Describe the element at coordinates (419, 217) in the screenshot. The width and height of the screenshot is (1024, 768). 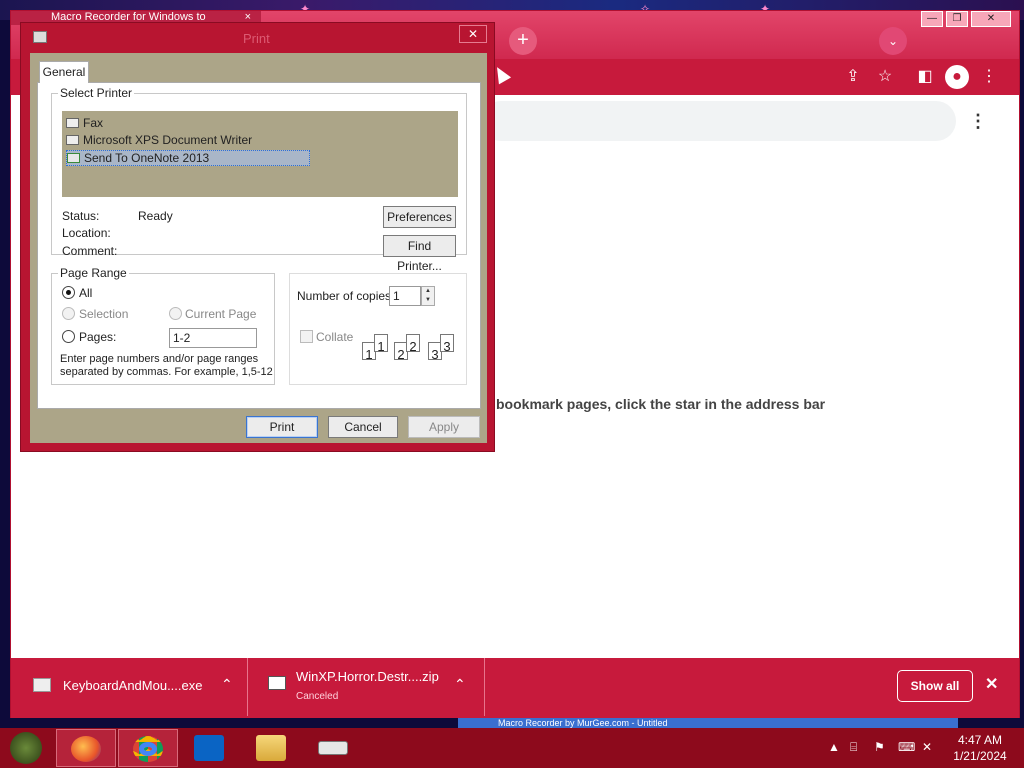
I see `preferences-button: Preferences` at that location.